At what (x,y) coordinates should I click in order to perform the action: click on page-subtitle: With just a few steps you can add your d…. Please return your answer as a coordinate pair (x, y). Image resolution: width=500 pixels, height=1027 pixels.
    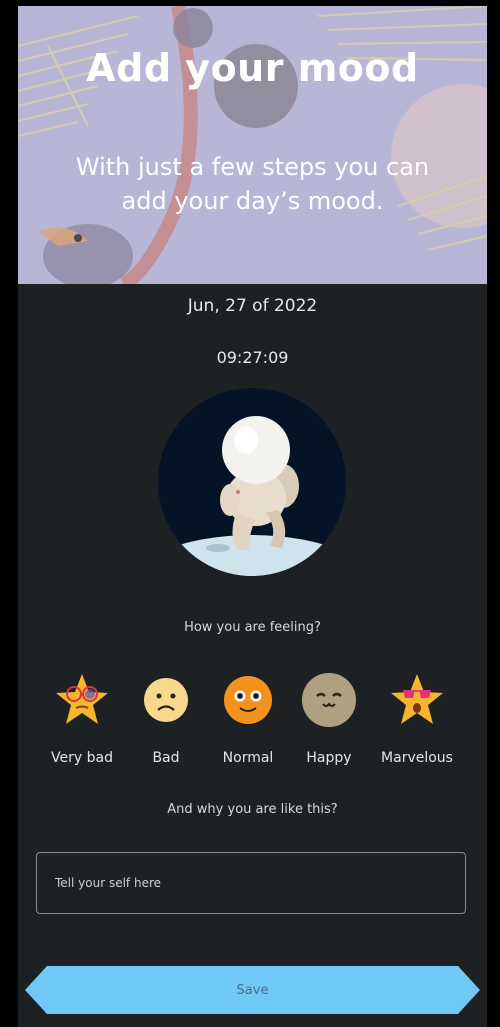
    Looking at the image, I should click on (252, 184).